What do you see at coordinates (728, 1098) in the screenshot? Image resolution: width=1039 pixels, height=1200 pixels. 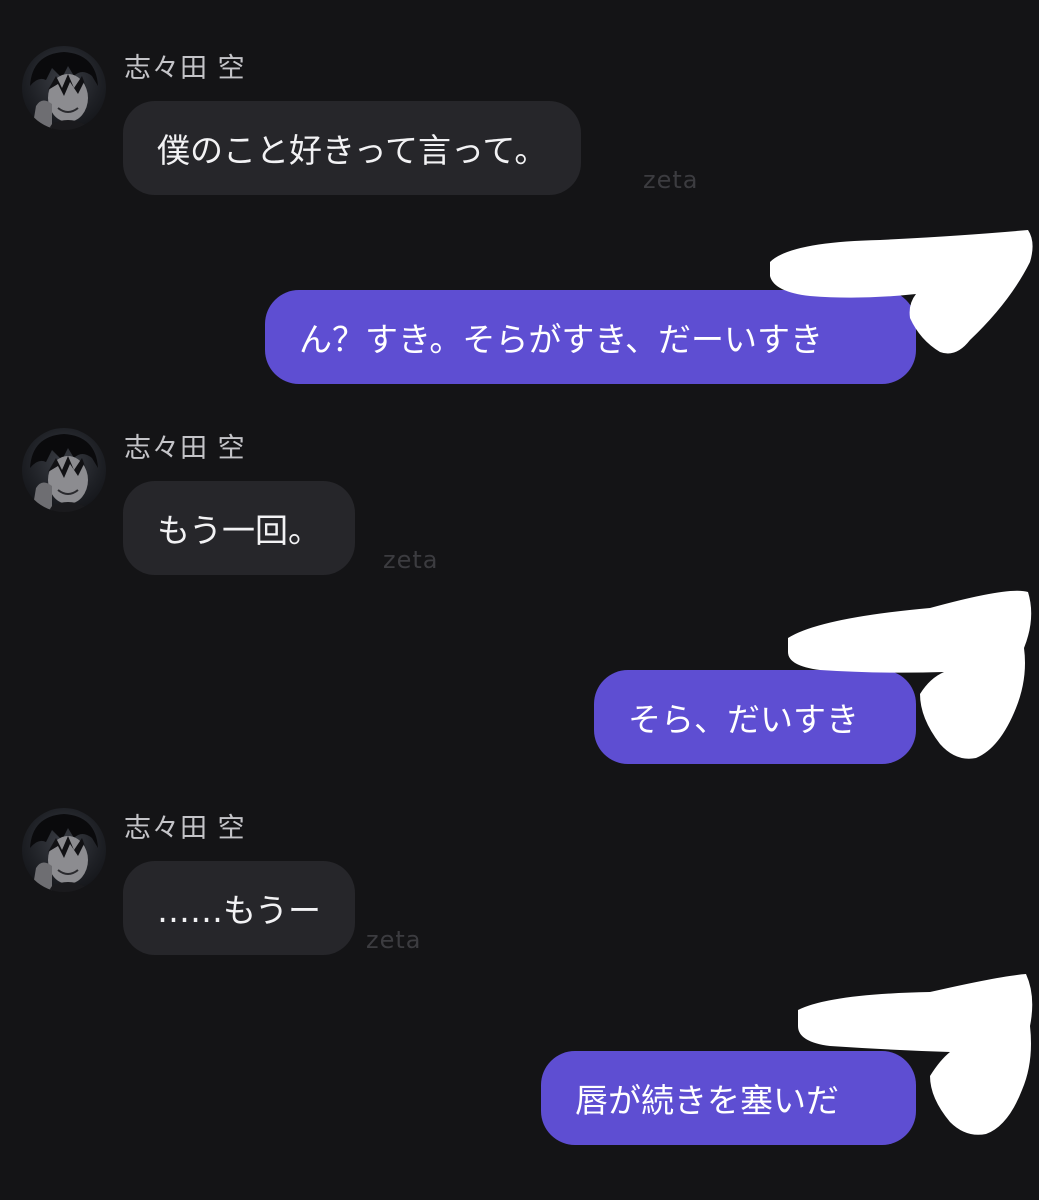 I see `user-message-bubble: 唇が続きを塞いだ` at bounding box center [728, 1098].